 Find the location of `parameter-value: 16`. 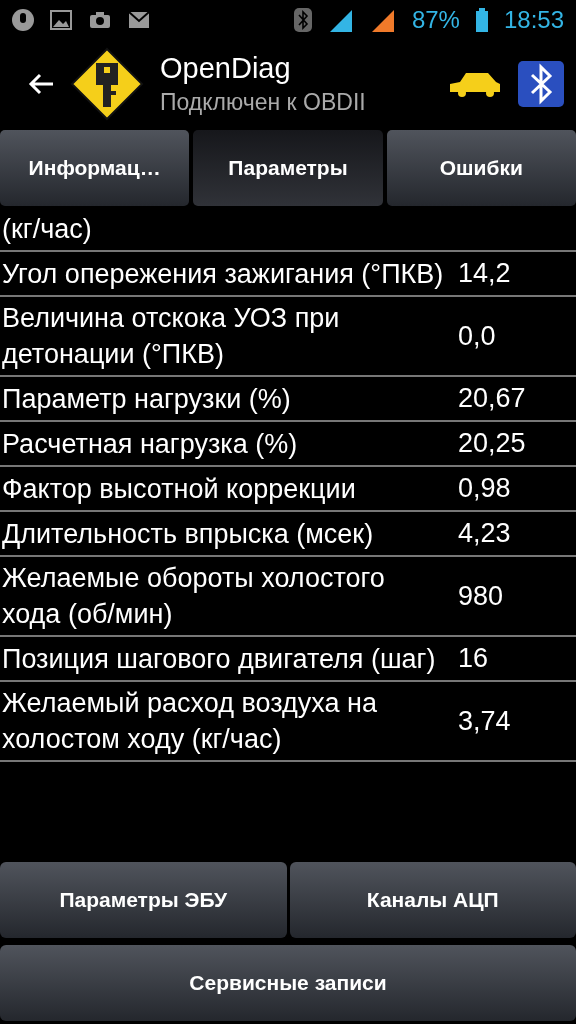

parameter-value: 16 is located at coordinates (473, 658).